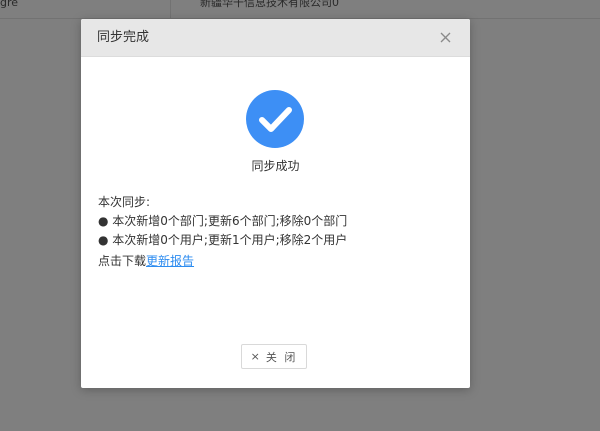  I want to click on close-button-icon: ×, so click(255, 356).